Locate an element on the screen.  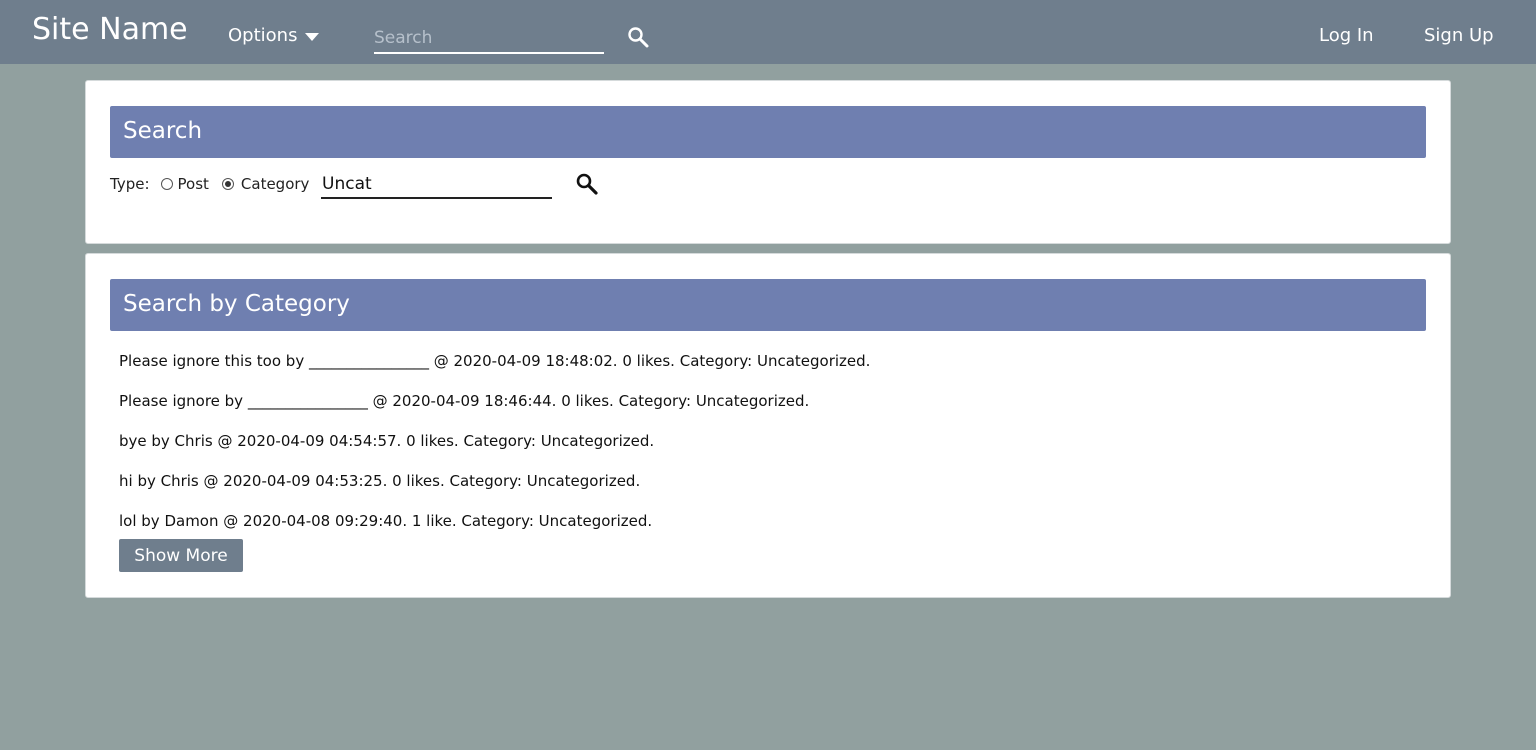
nav-search-button is located at coordinates (638, 37).